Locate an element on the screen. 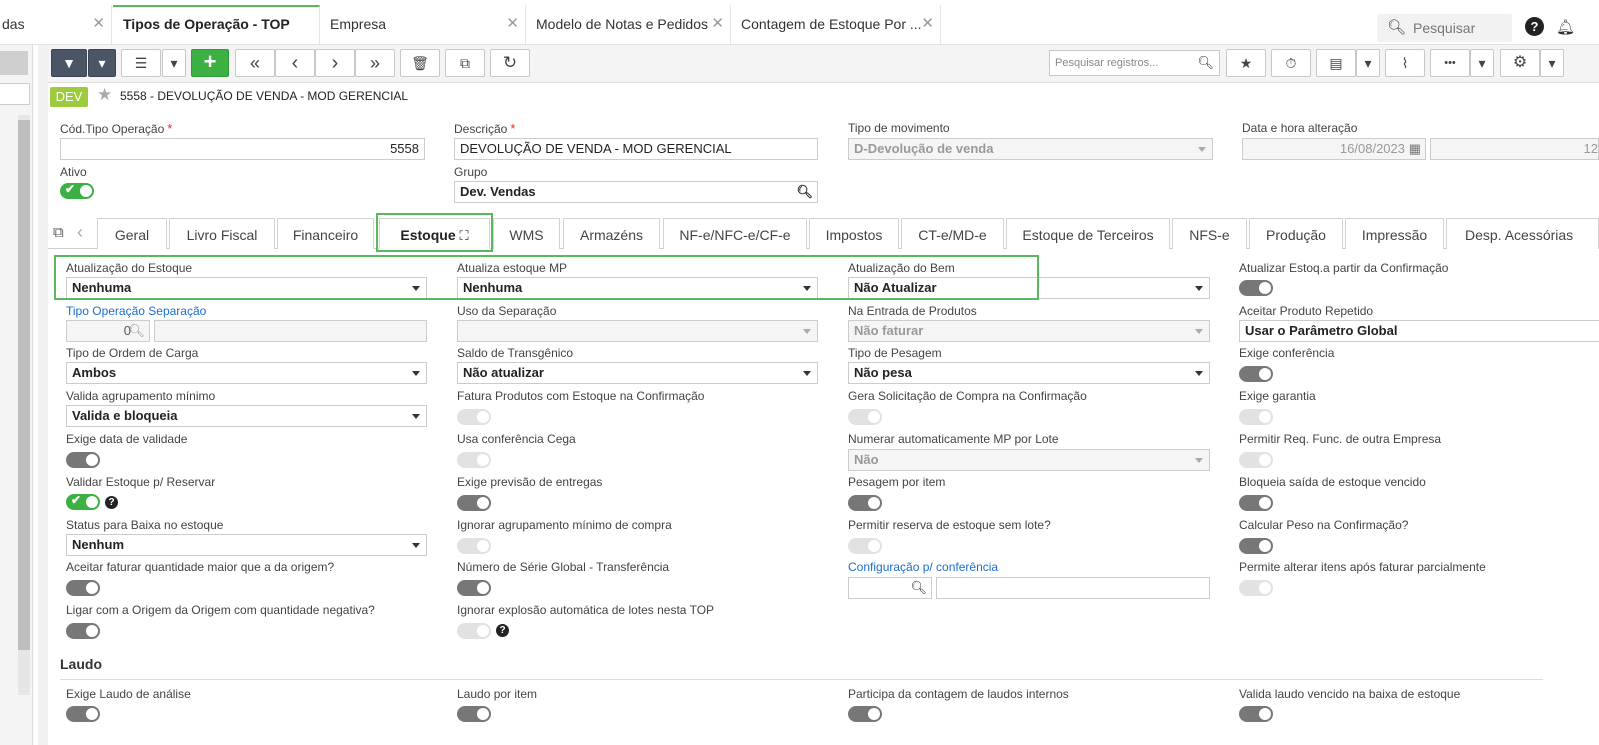  na-entrada-select: Não faturar is located at coordinates (1029, 331).